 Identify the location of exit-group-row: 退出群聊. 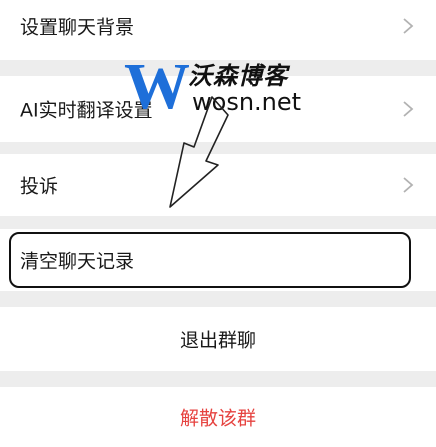
(218, 339).